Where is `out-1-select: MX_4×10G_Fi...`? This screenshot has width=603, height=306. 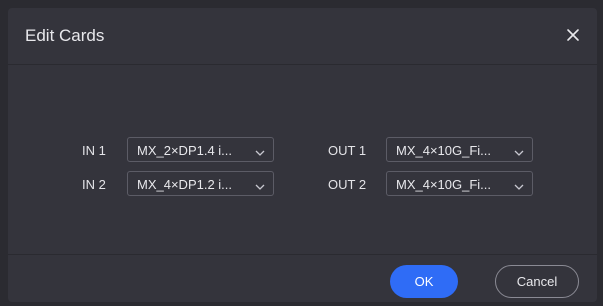
out-1-select: MX_4×10G_Fi... is located at coordinates (459, 149).